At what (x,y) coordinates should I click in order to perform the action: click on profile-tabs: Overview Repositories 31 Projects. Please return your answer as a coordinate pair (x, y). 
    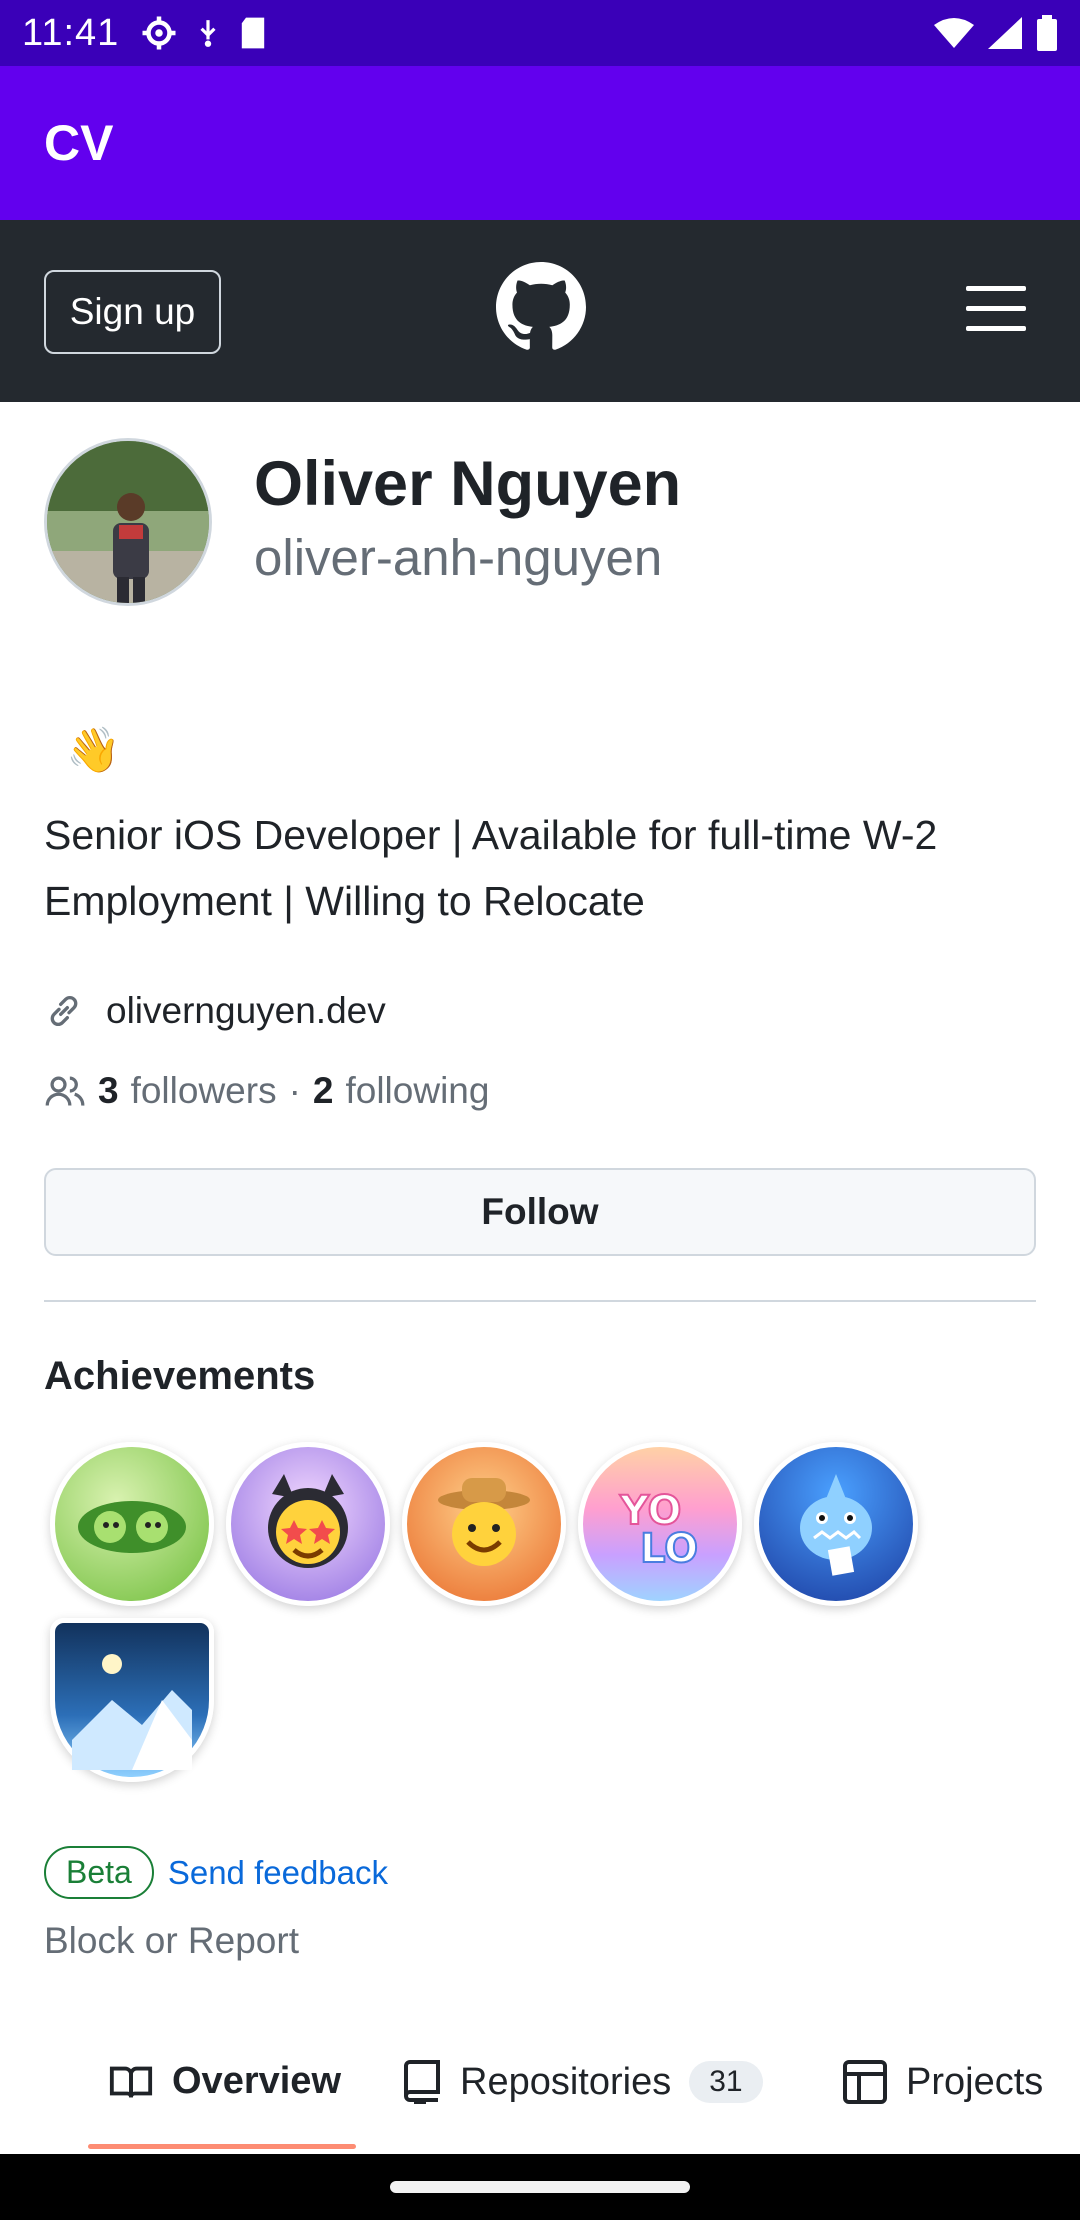
    Looking at the image, I should click on (540, 2095).